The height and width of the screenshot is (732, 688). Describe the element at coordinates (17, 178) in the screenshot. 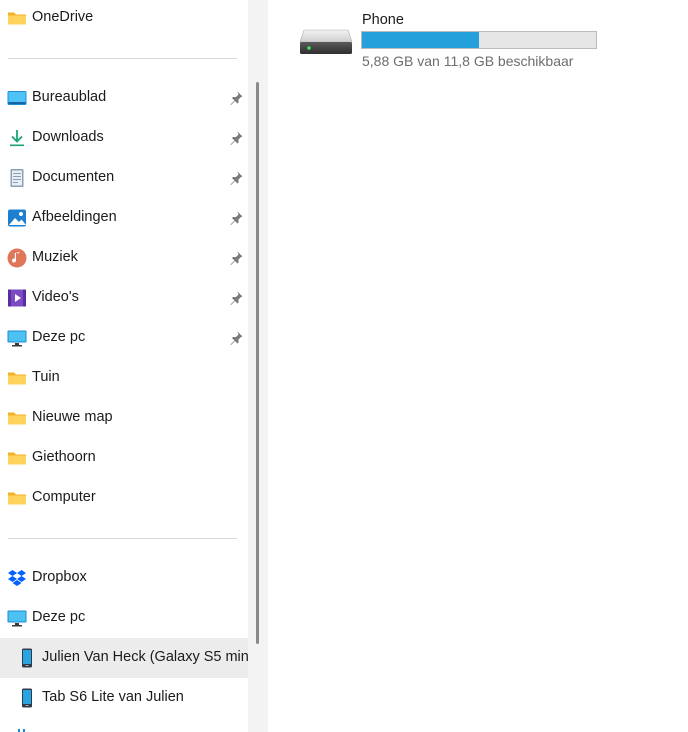

I see `document-icon` at that location.